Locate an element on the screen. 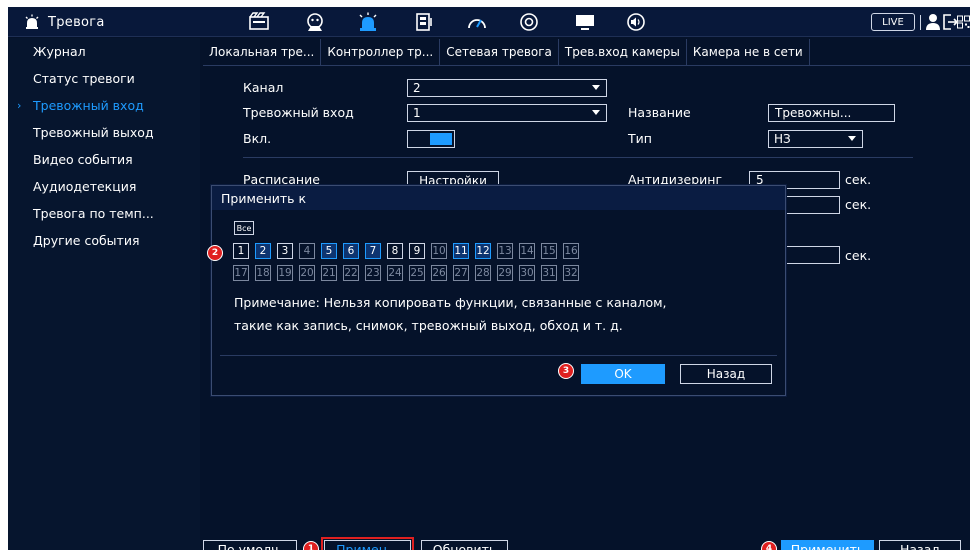 The image size is (979, 557). apply-button: Применить is located at coordinates (827, 545).